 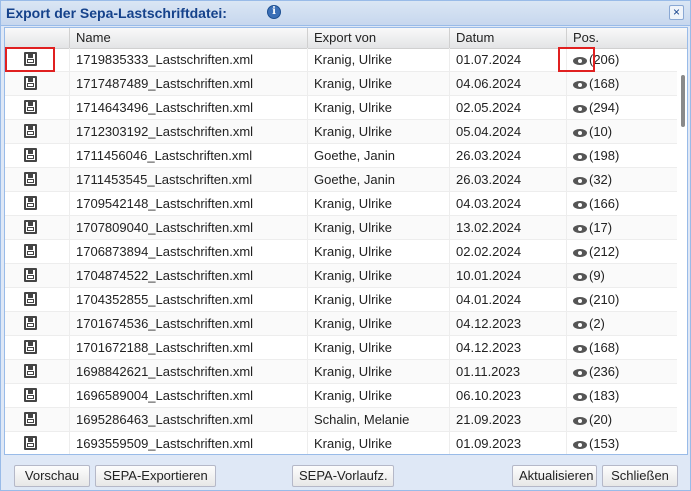 What do you see at coordinates (508, 443) in the screenshot?
I see `datum: 01.09.2023` at bounding box center [508, 443].